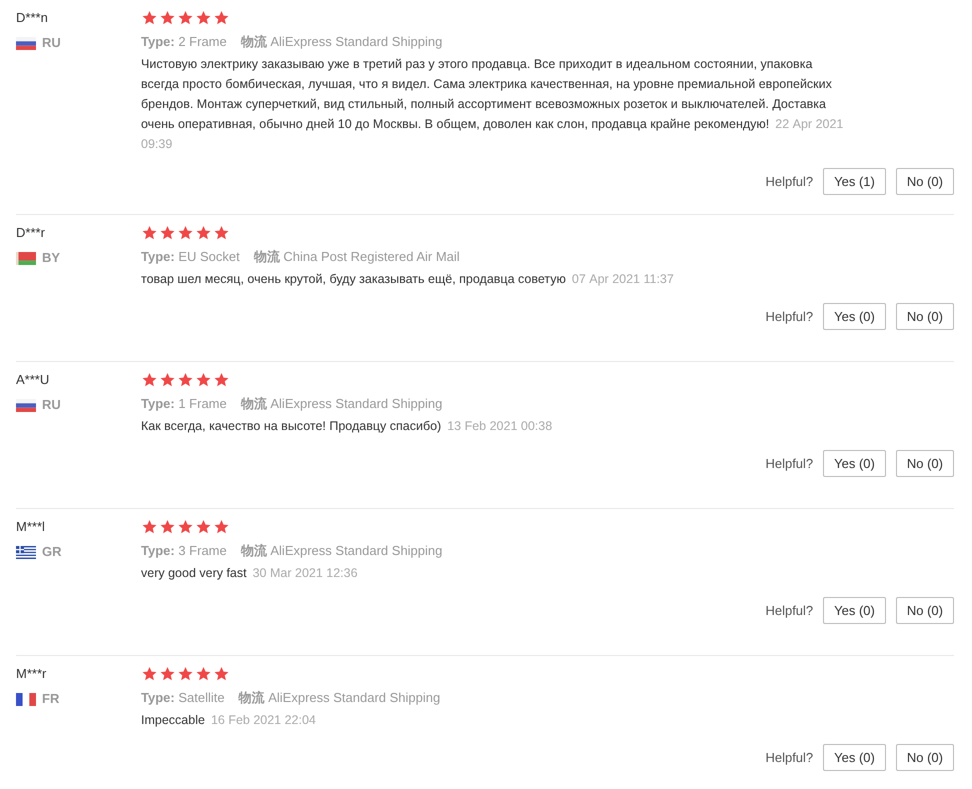 This screenshot has height=789, width=972. I want to click on product-type: Type: 2 Frame, so click(184, 42).